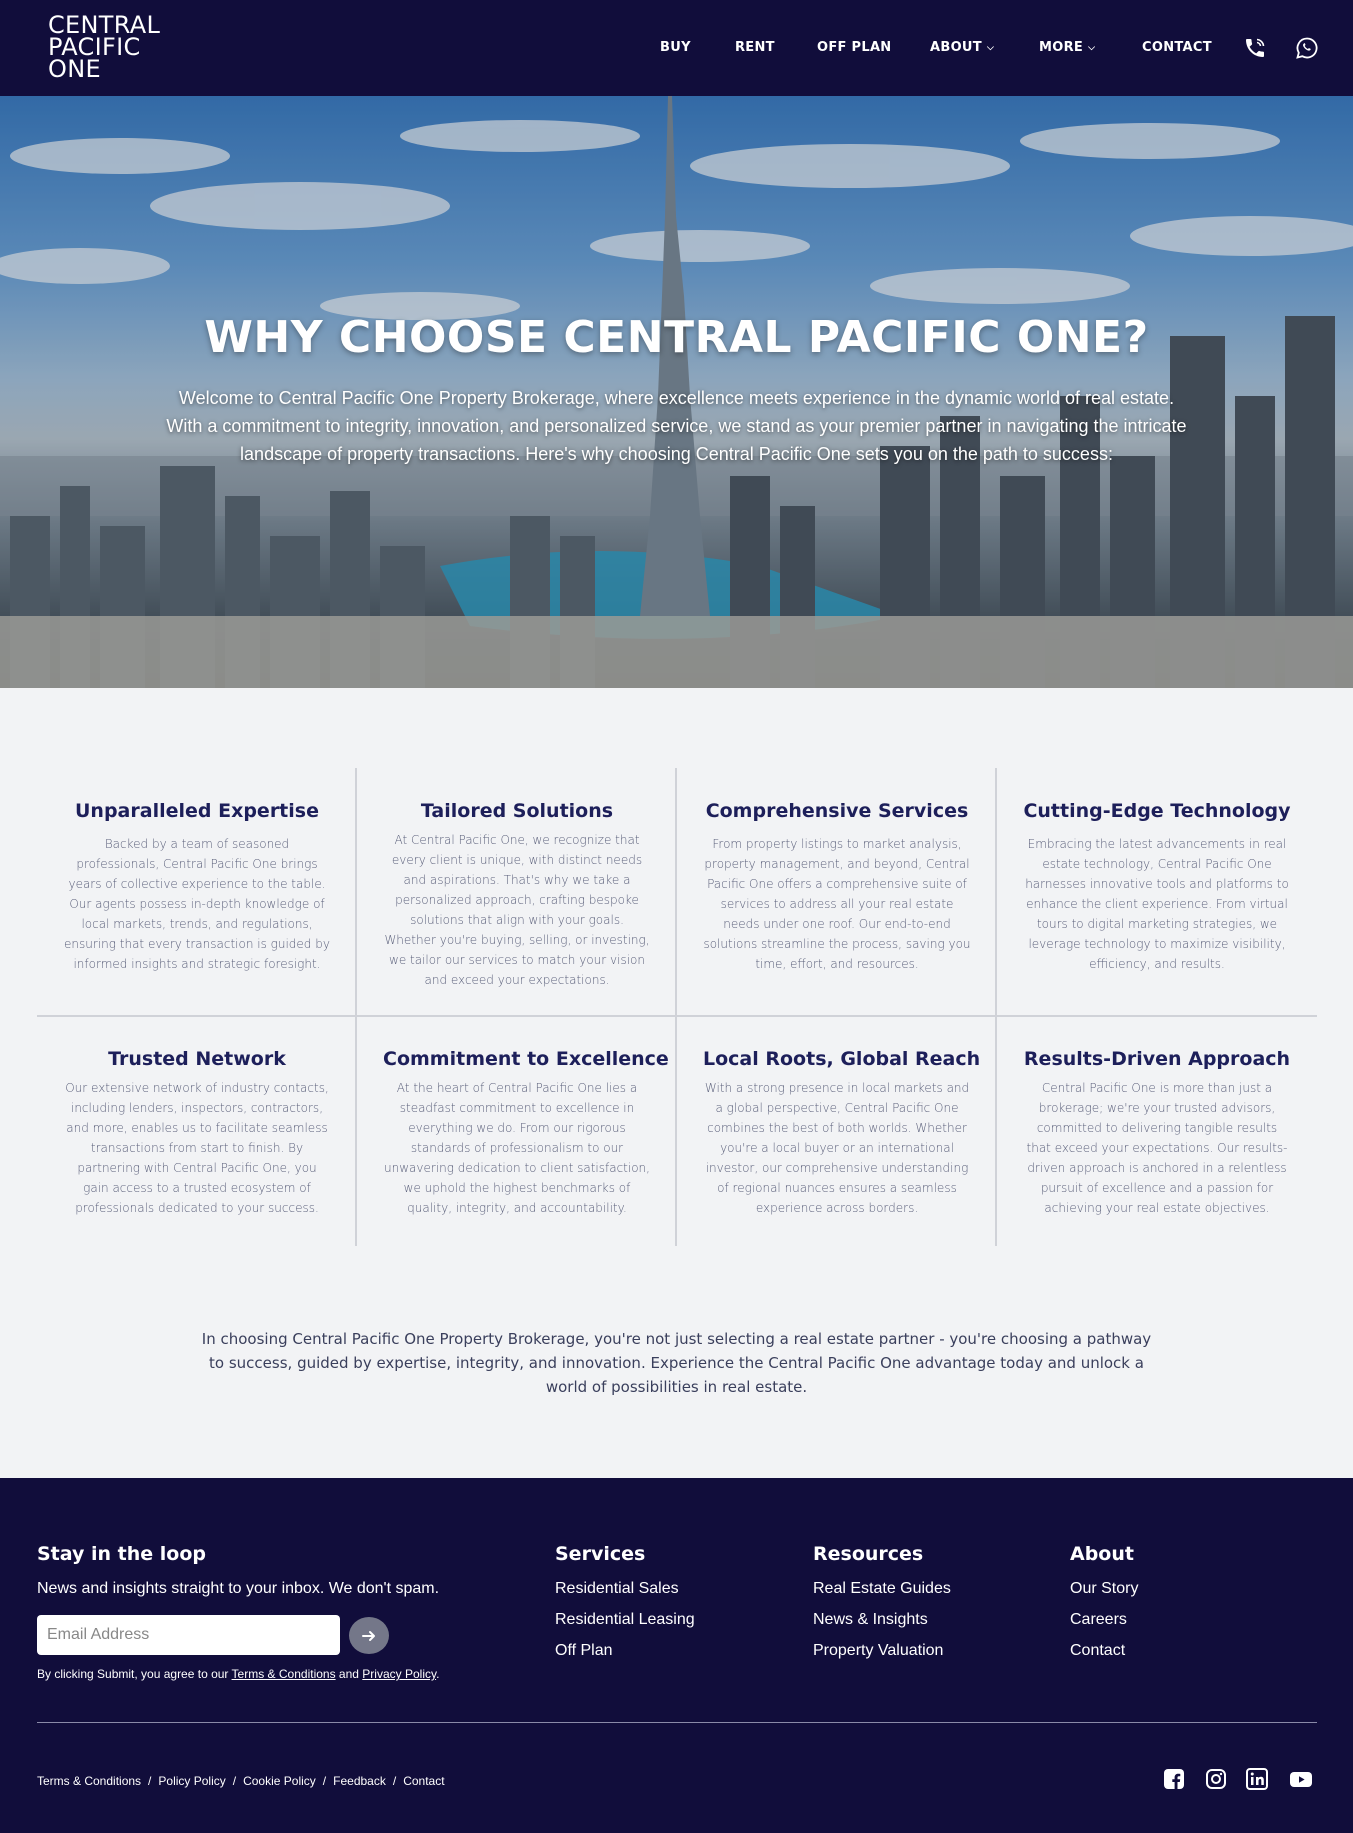  What do you see at coordinates (399, 1674) in the screenshot?
I see `privacy-link: Privacy Policy` at bounding box center [399, 1674].